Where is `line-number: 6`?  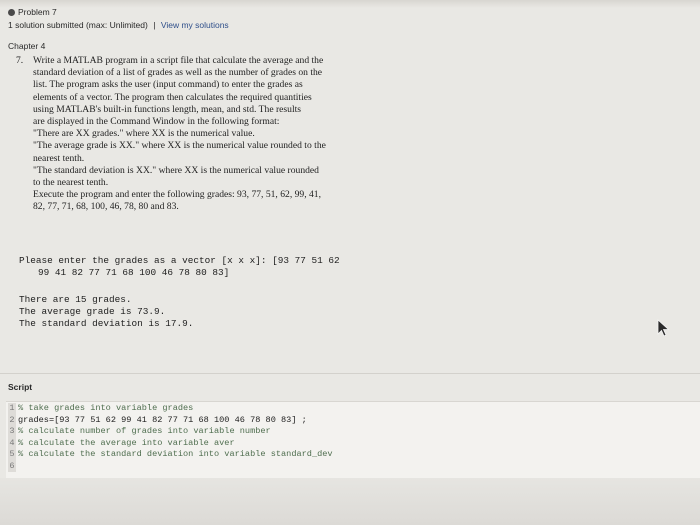
line-number: 6 is located at coordinates (12, 466).